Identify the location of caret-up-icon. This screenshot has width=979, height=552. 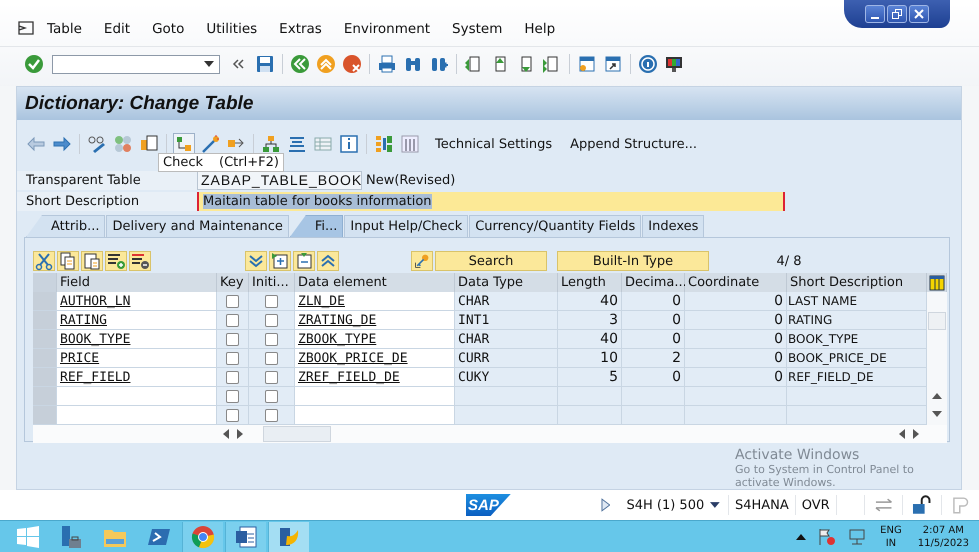
(801, 537).